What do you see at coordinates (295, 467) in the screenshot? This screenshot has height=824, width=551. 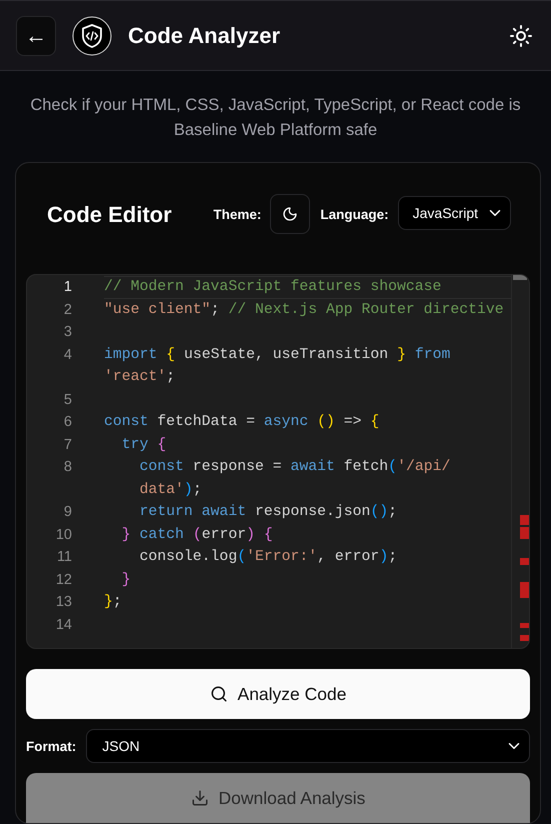 I see `code-line: const response = await fetch('/api/` at bounding box center [295, 467].